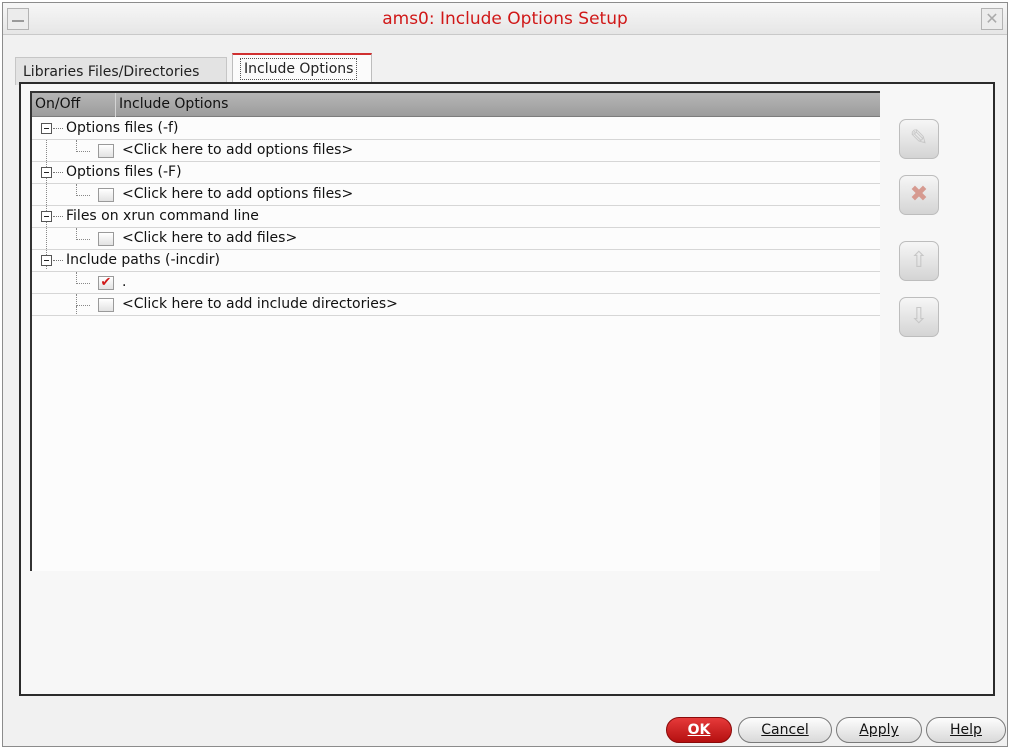 Image resolution: width=1010 pixels, height=749 pixels. What do you see at coordinates (111, 72) in the screenshot?
I see `tab-label: Libraries Files/Directories` at bounding box center [111, 72].